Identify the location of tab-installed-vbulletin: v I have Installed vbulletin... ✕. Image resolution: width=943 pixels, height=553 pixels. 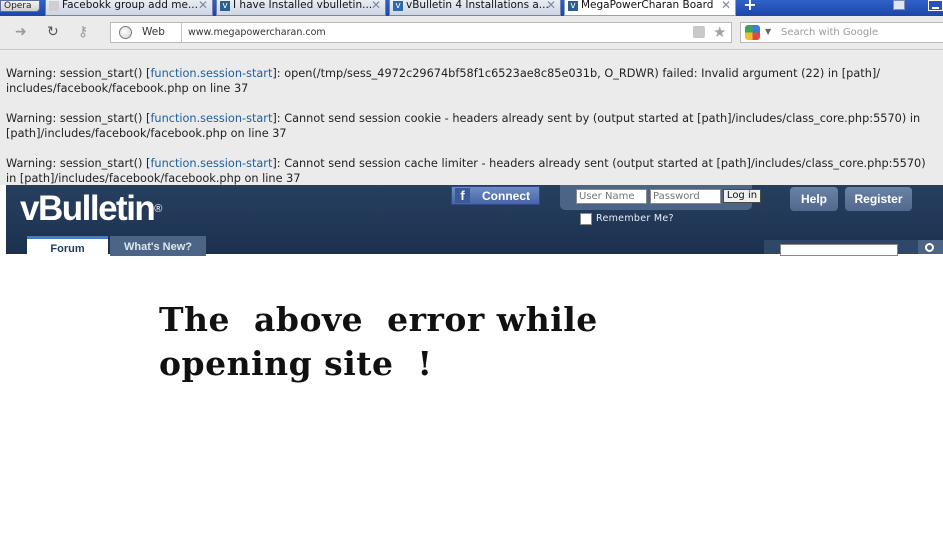
(301, 8).